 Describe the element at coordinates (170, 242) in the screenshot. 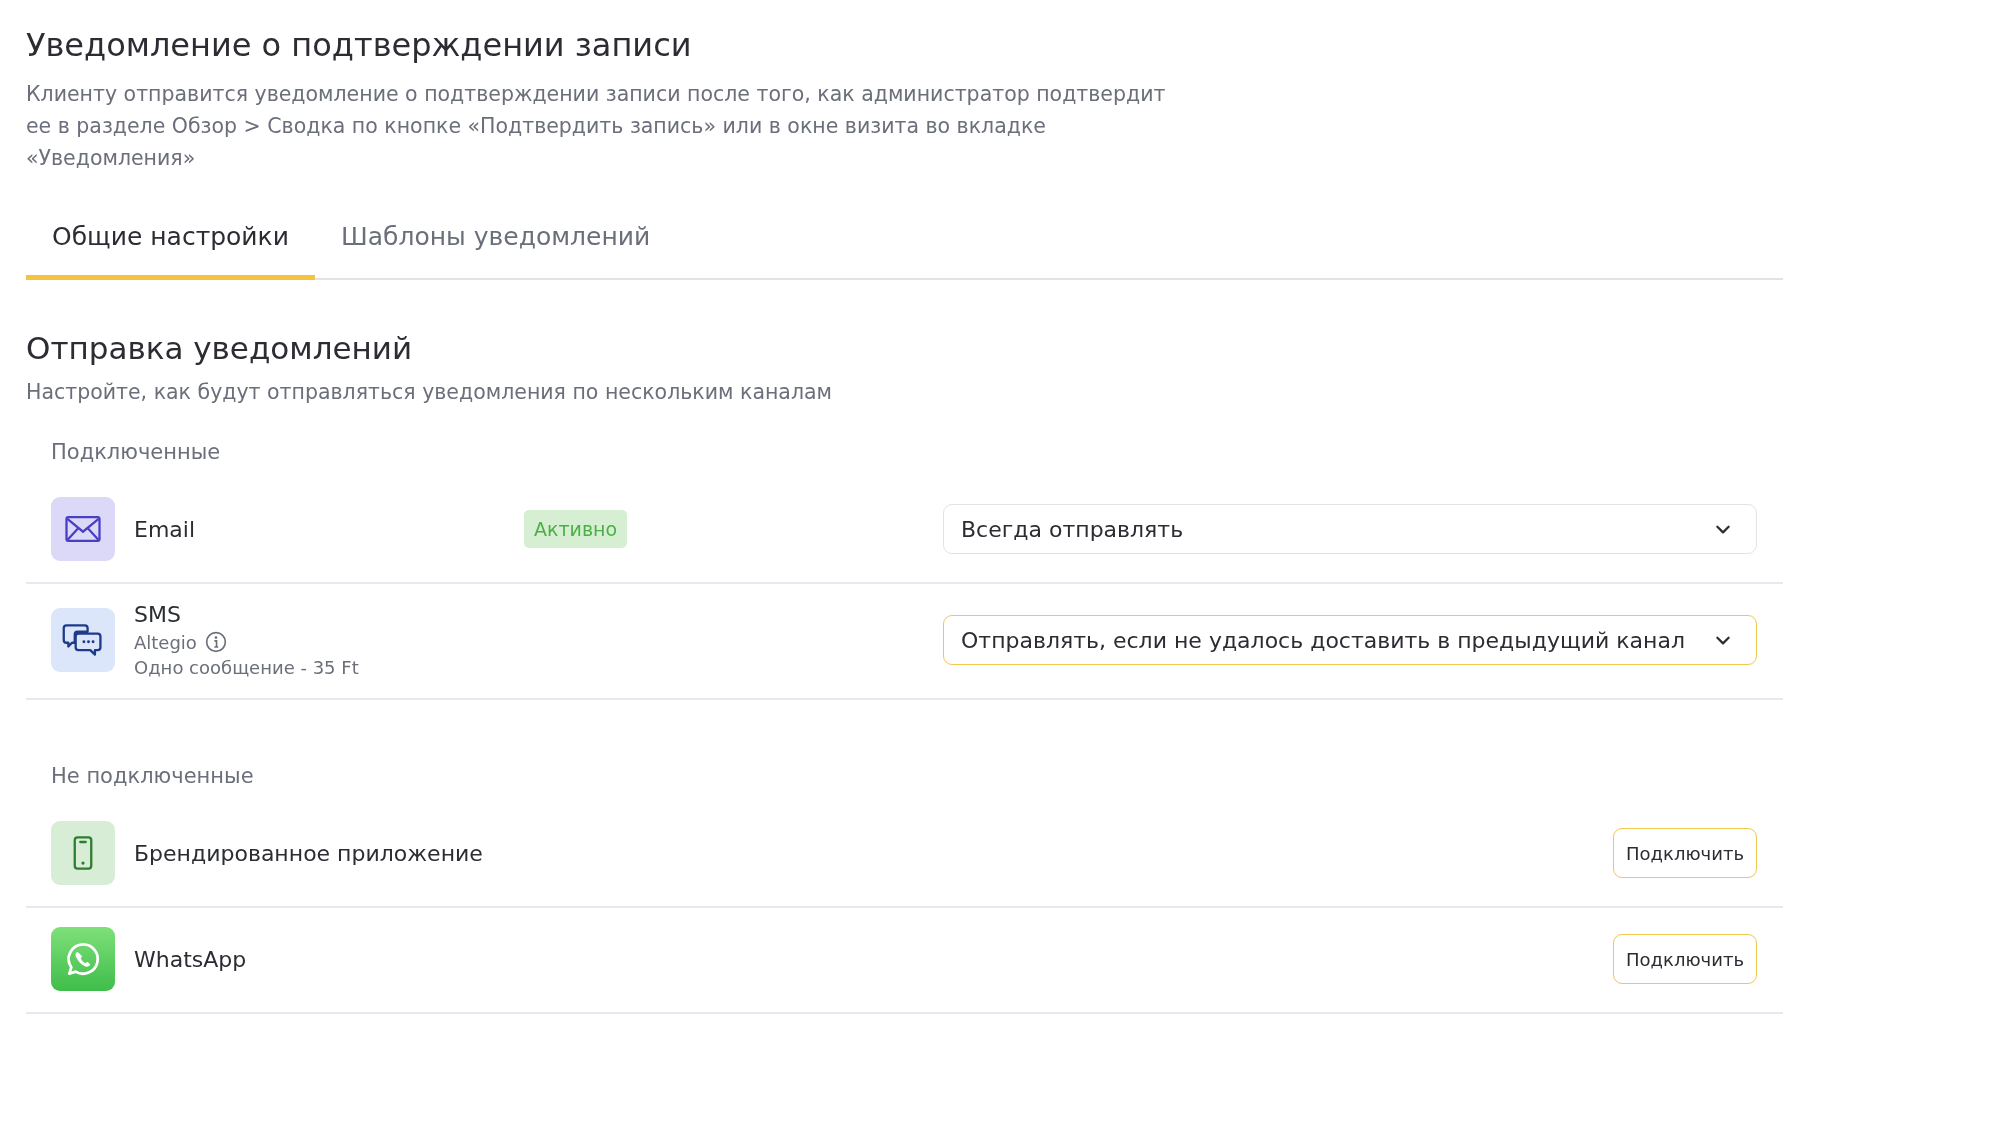

I see `tab: Общие настройки` at that location.